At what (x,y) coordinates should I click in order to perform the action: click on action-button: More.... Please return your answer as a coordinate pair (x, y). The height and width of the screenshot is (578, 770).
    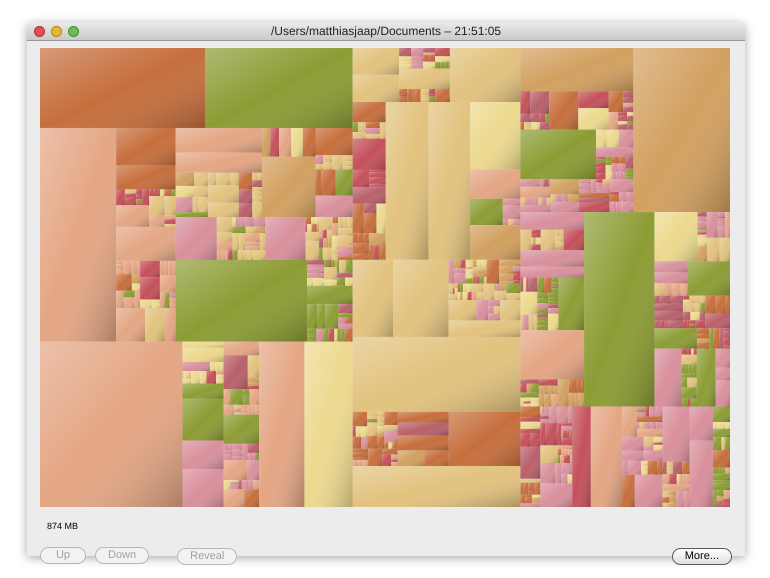
    Looking at the image, I should click on (702, 556).